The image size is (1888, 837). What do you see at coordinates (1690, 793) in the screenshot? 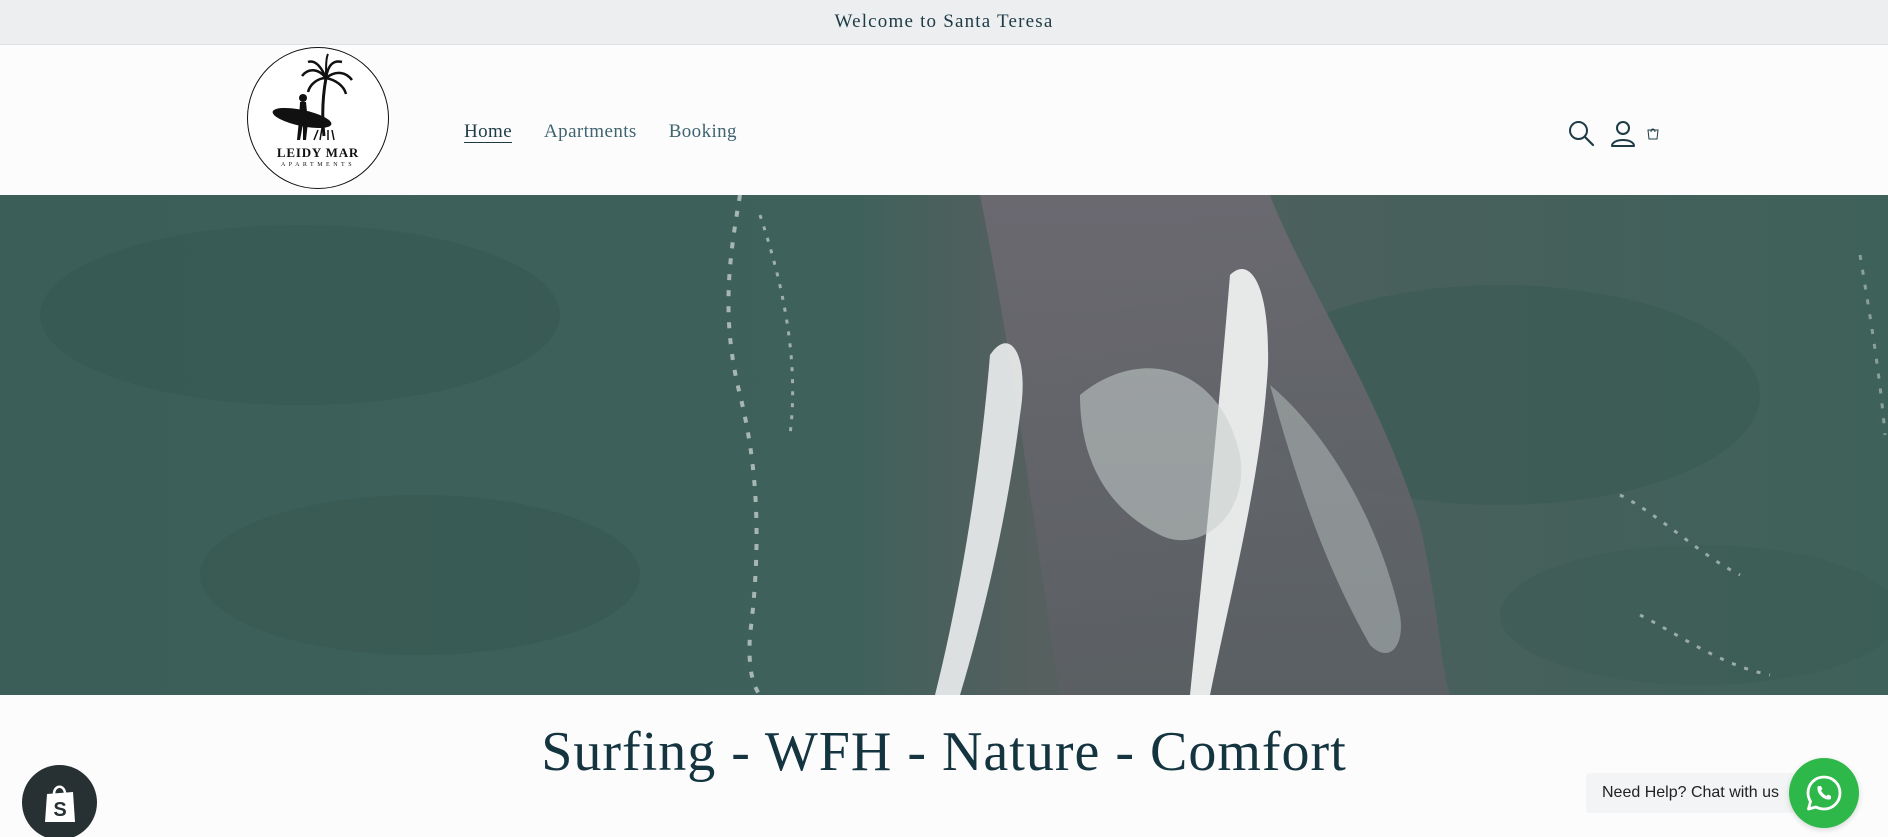
I see `chat-label: Need Help? Chat with us` at bounding box center [1690, 793].